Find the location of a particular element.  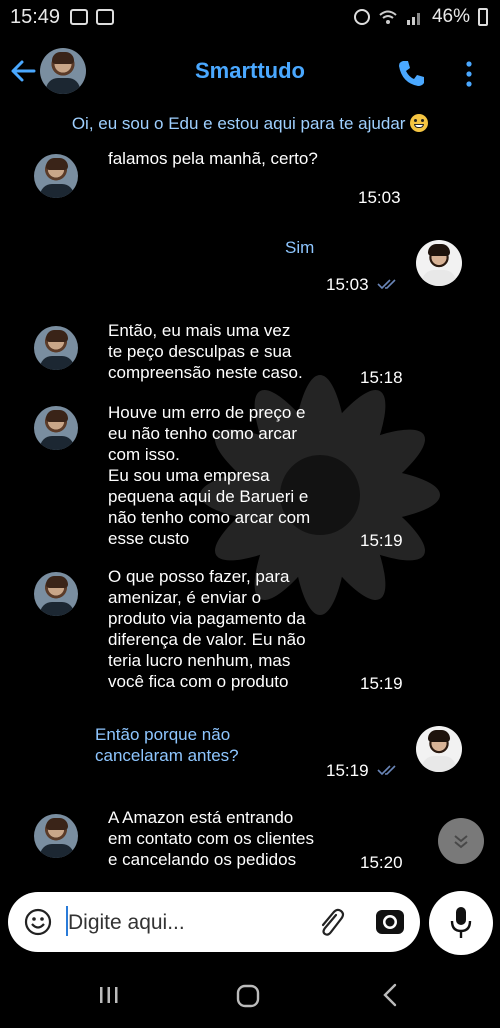

recent-apps-icon is located at coordinates (109, 995).